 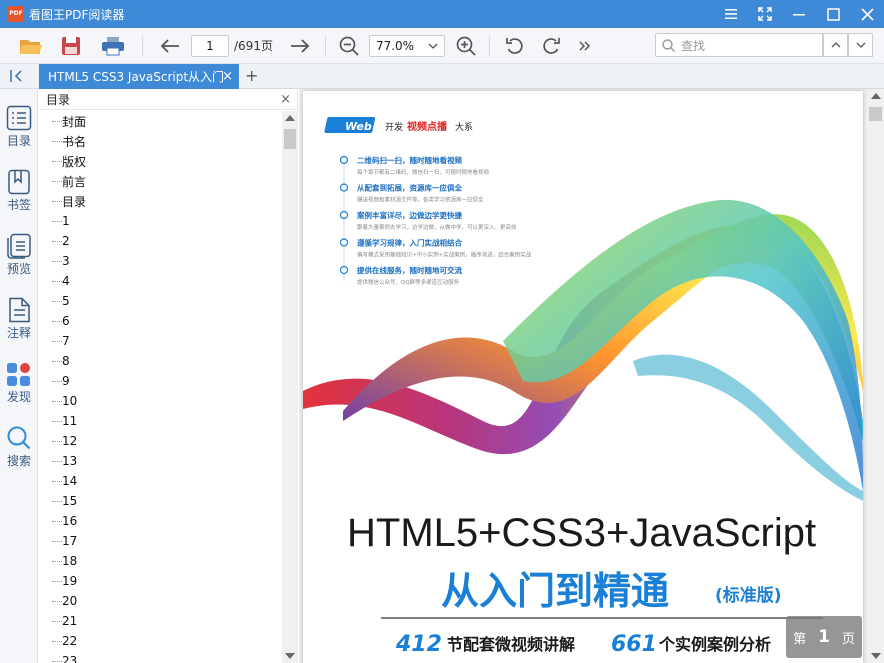 I want to click on page-number-input: 1, so click(x=210, y=45).